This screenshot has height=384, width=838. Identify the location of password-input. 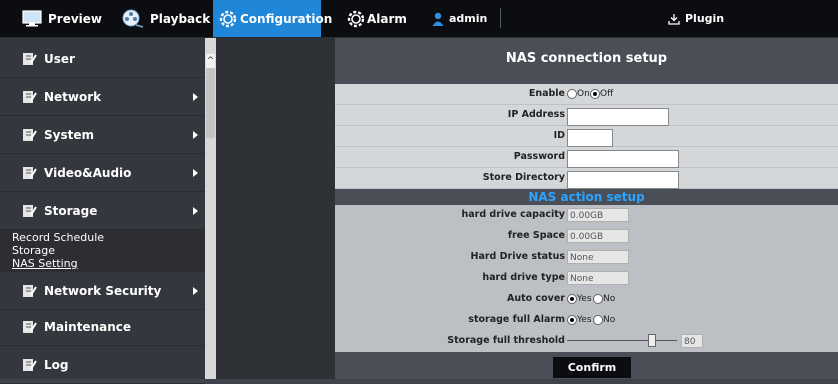
(623, 159).